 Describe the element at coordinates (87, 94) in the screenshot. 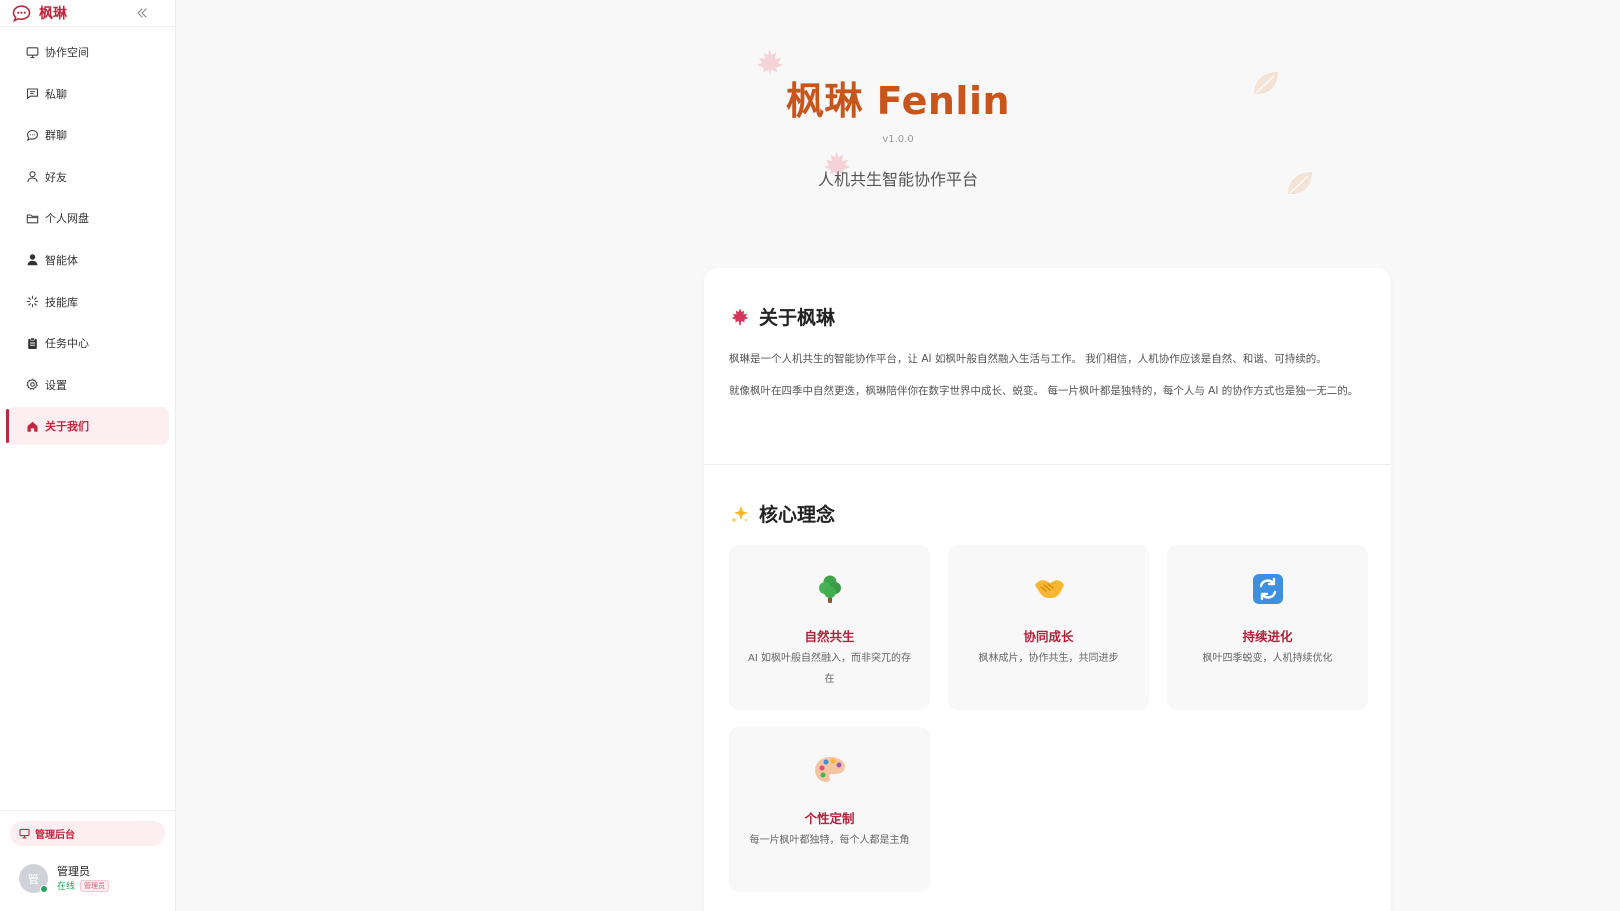

I see `sidebar-item-private-chat: 私聊` at that location.